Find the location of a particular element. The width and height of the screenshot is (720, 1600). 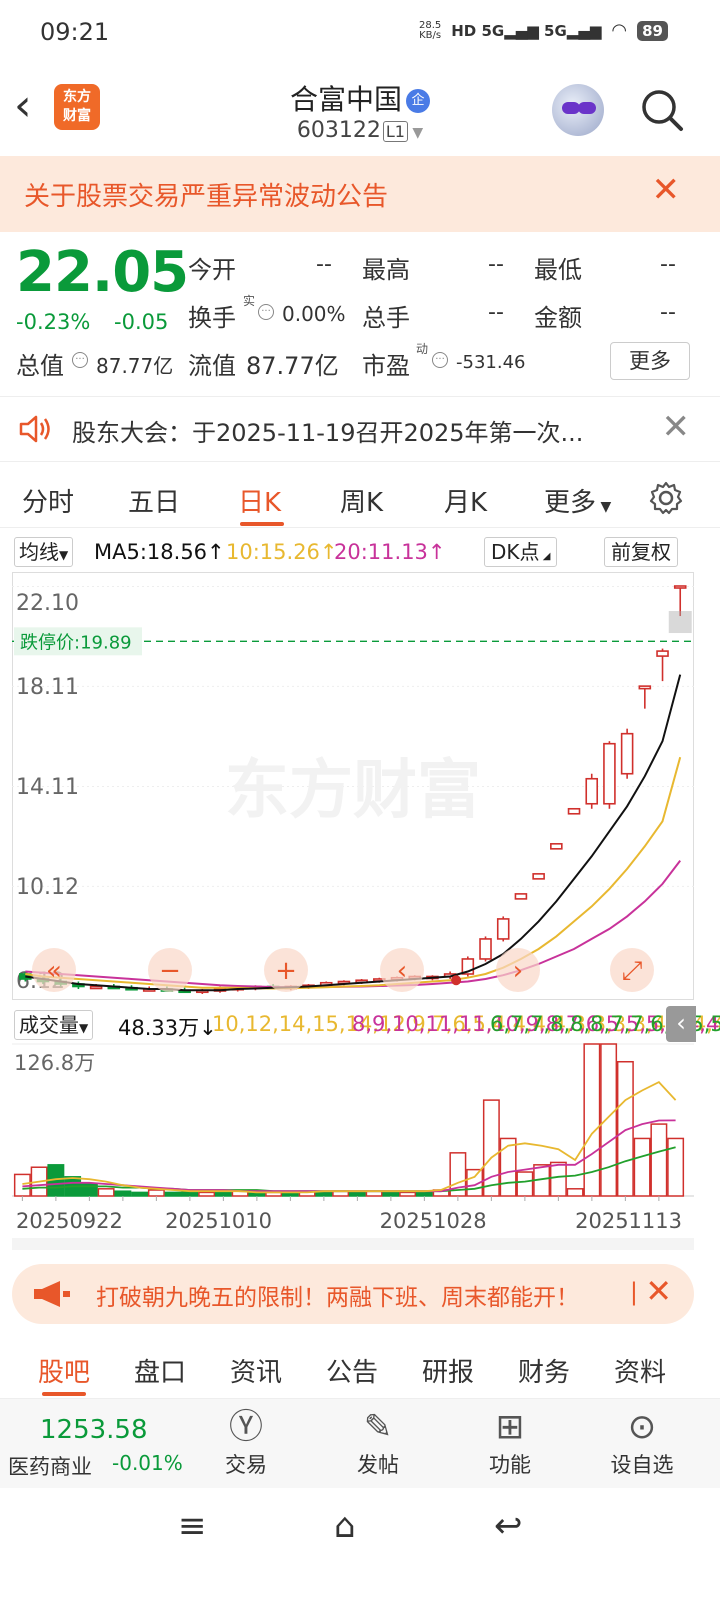

menu-icon: ≡ is located at coordinates (192, 1526).